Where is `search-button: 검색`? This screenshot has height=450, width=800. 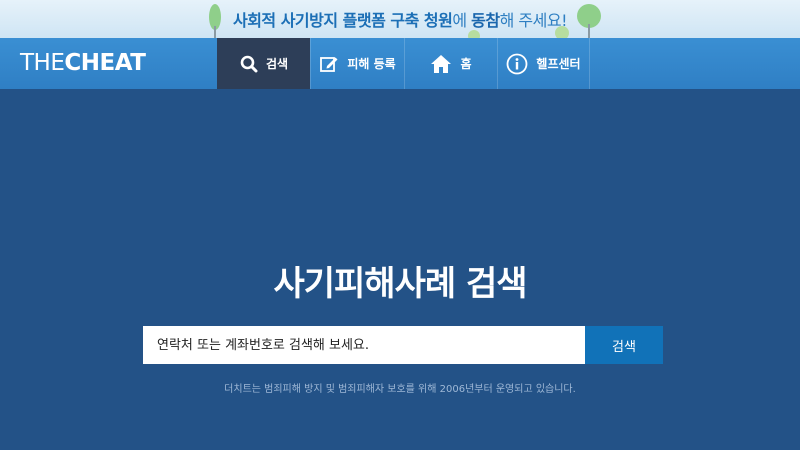
search-button: 검색 is located at coordinates (624, 345).